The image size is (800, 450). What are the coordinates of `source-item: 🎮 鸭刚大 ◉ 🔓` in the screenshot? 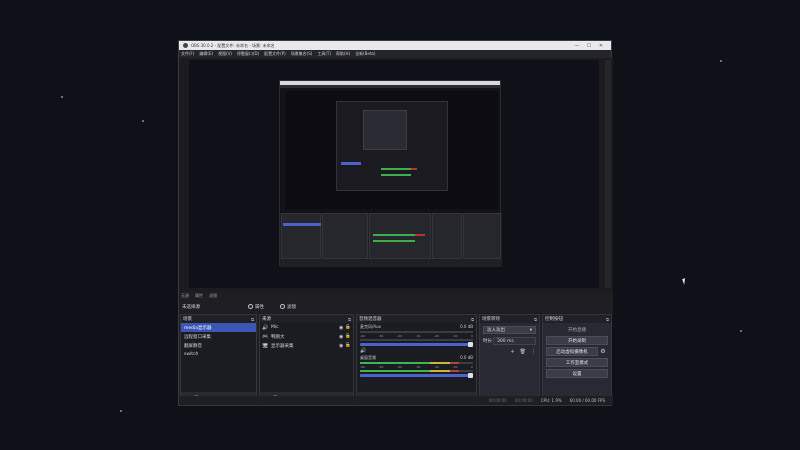 It's located at (306, 336).